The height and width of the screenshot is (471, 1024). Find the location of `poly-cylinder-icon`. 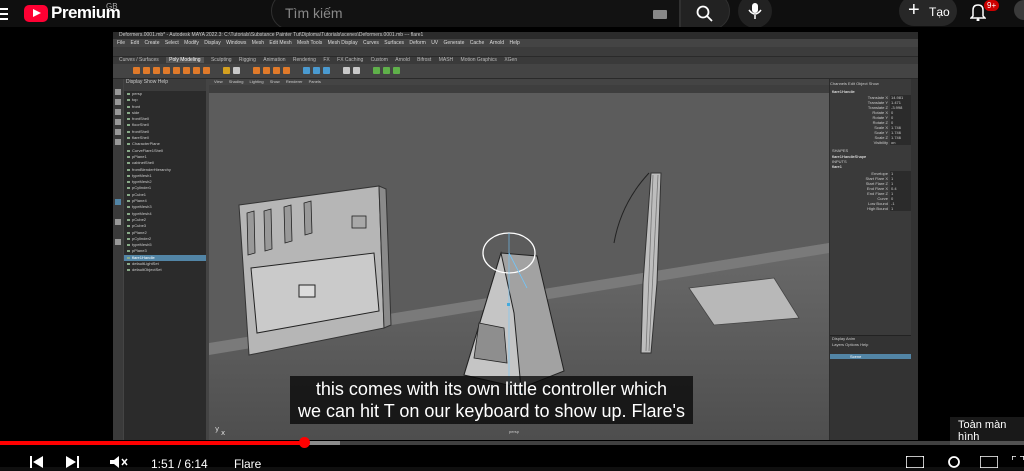

poly-cylinder-icon is located at coordinates (156, 70).